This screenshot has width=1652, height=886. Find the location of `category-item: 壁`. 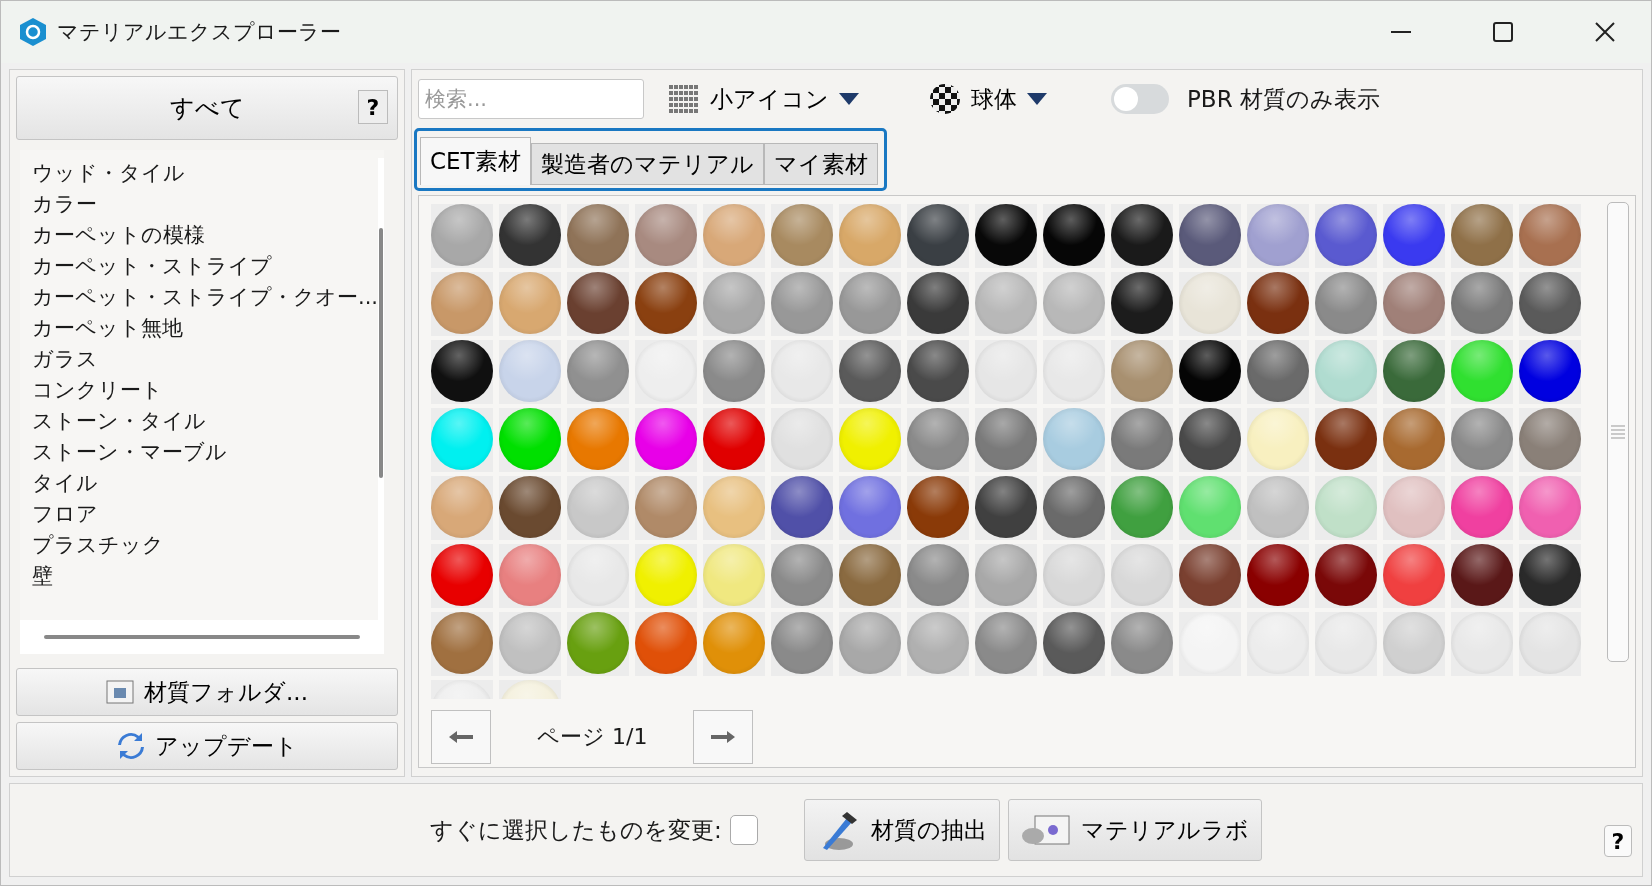

category-item: 壁 is located at coordinates (205, 576).